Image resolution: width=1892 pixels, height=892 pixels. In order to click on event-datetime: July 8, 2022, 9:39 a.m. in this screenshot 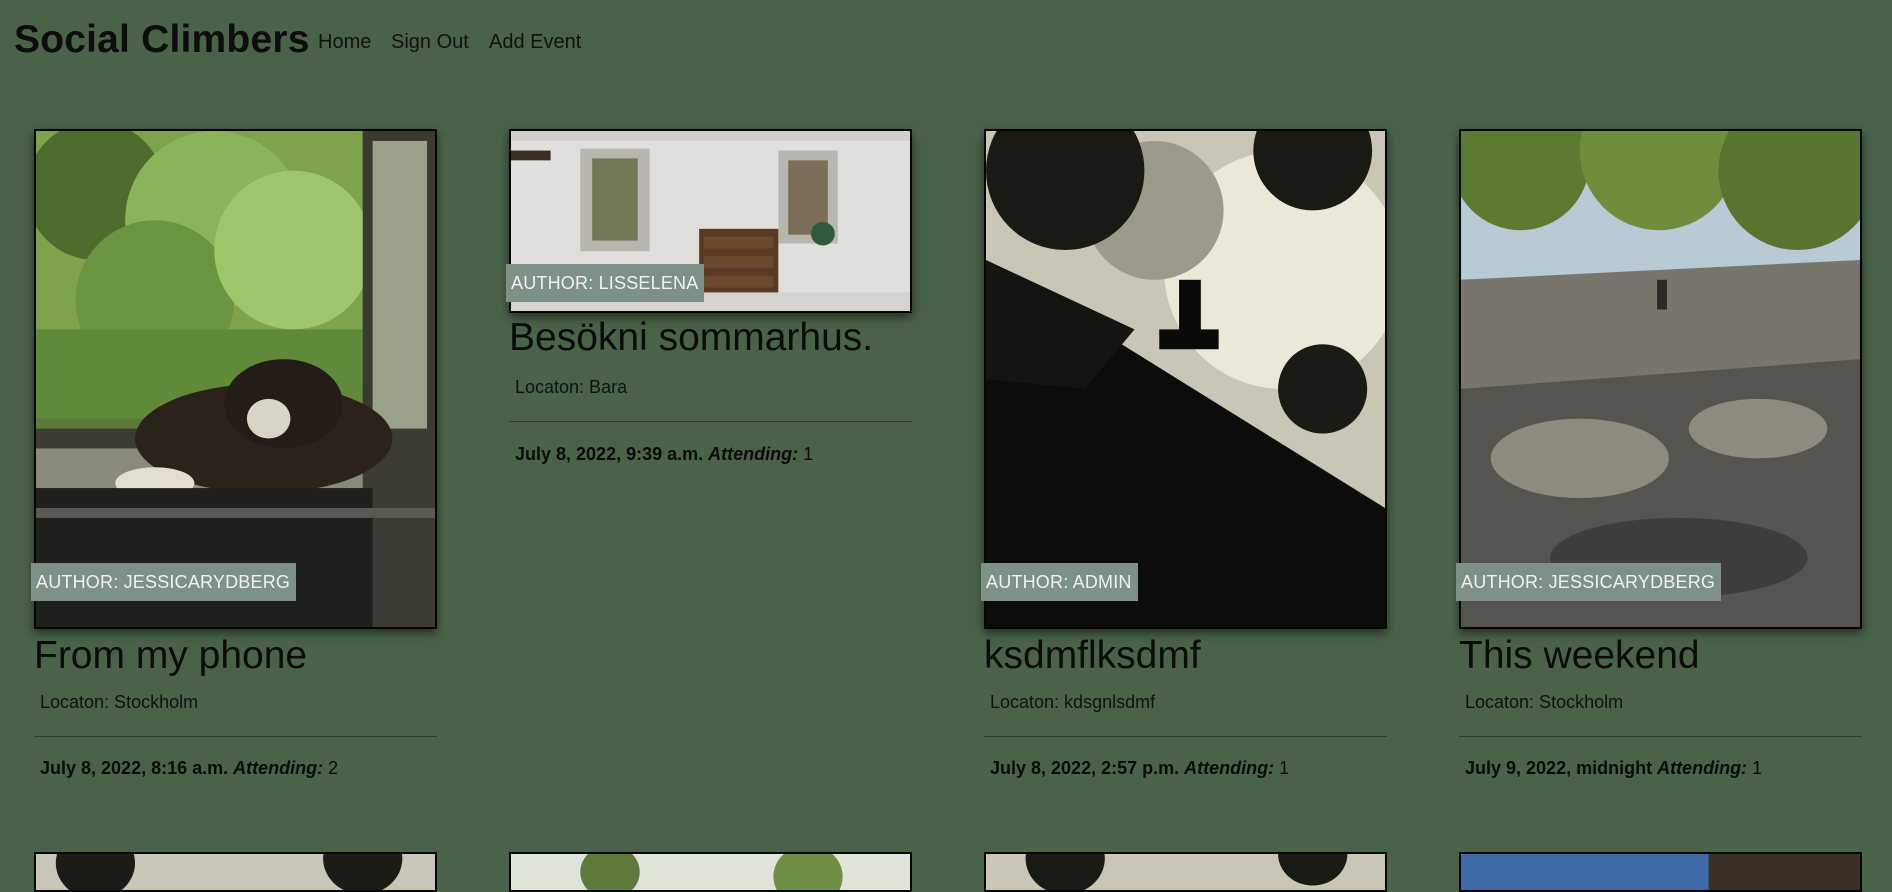, I will do `click(609, 454)`.